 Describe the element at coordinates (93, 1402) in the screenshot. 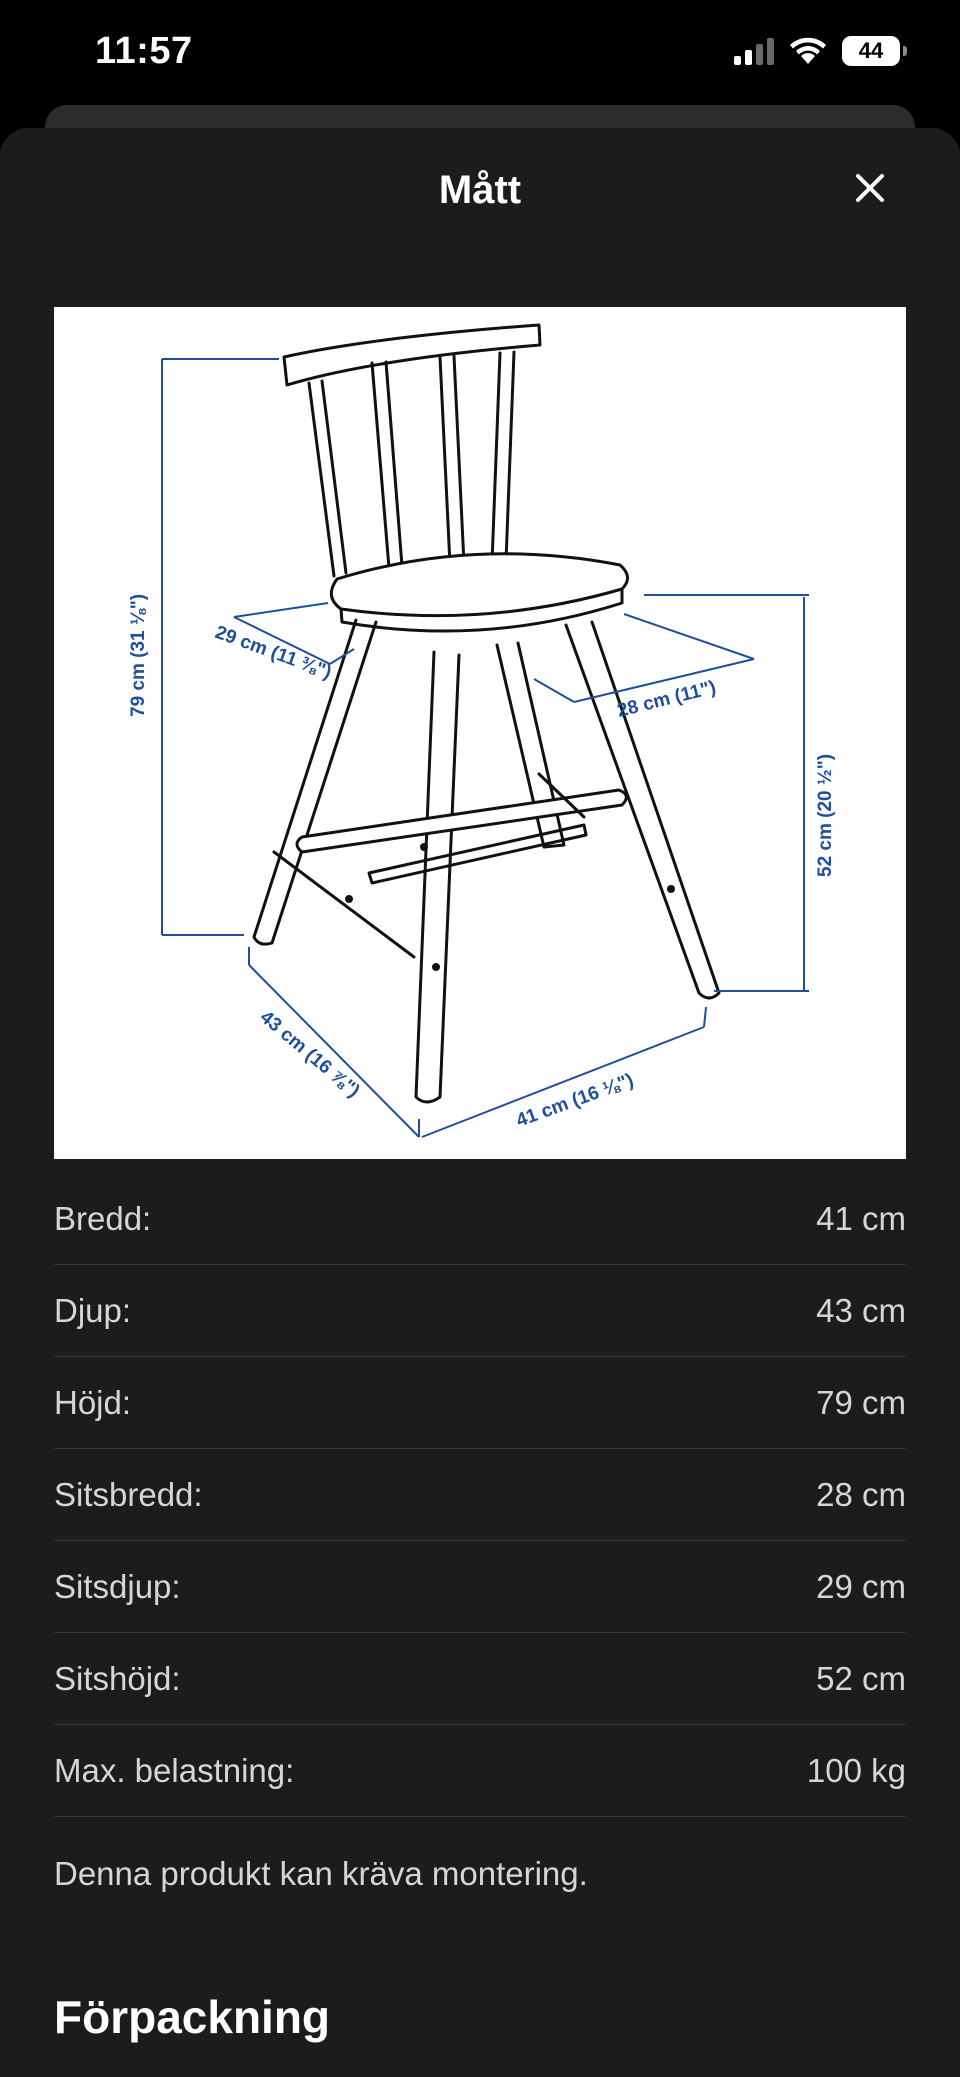

I see `measurement-label: Höjd:` at that location.